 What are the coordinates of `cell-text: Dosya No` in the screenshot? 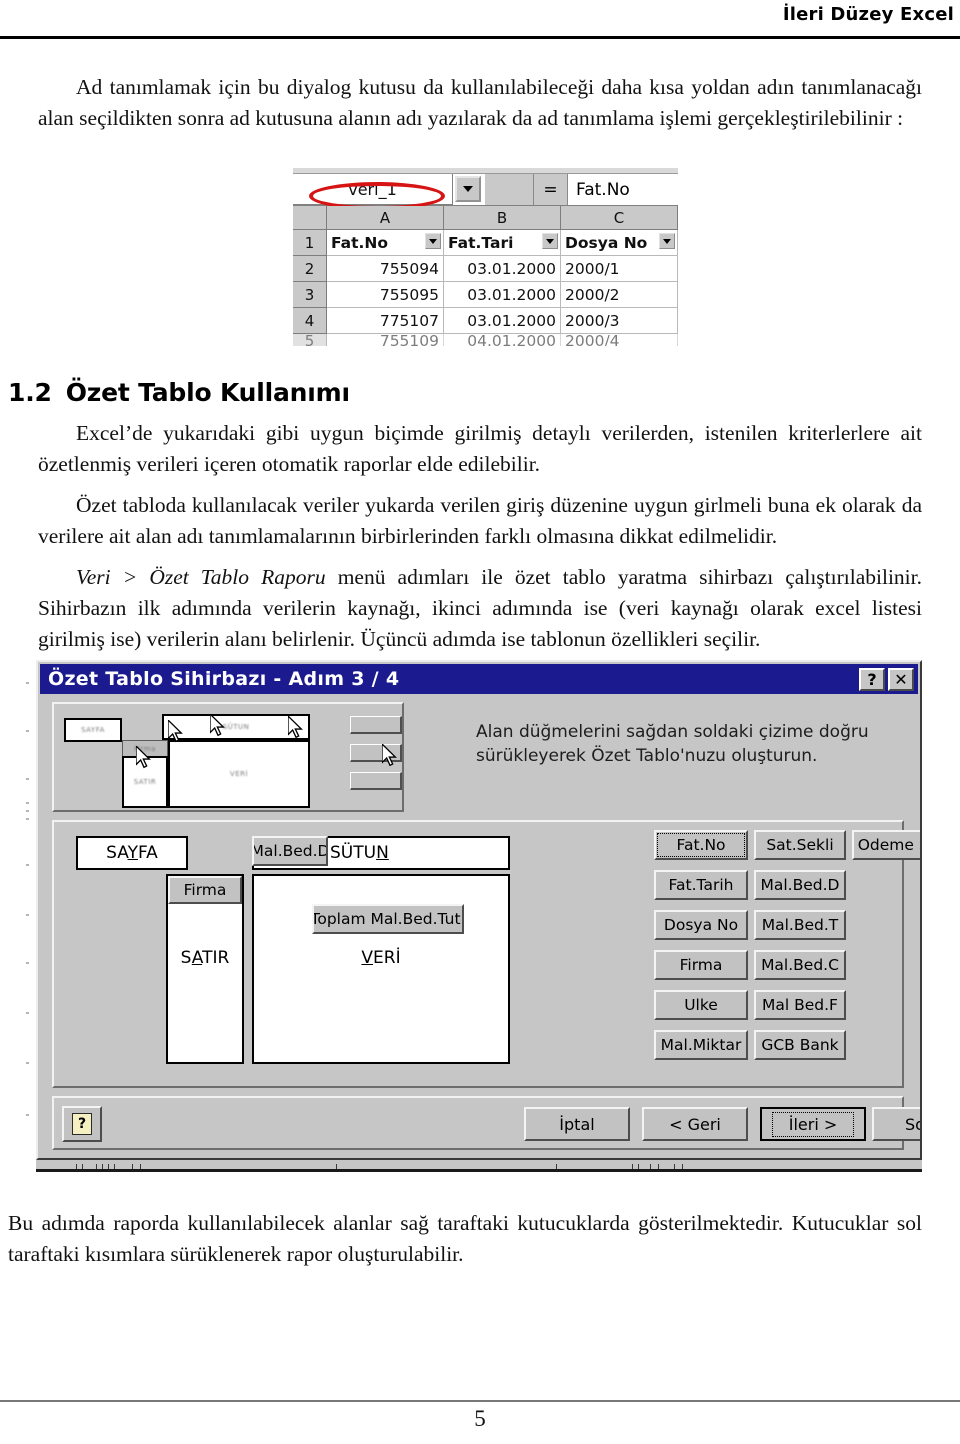 It's located at (606, 242).